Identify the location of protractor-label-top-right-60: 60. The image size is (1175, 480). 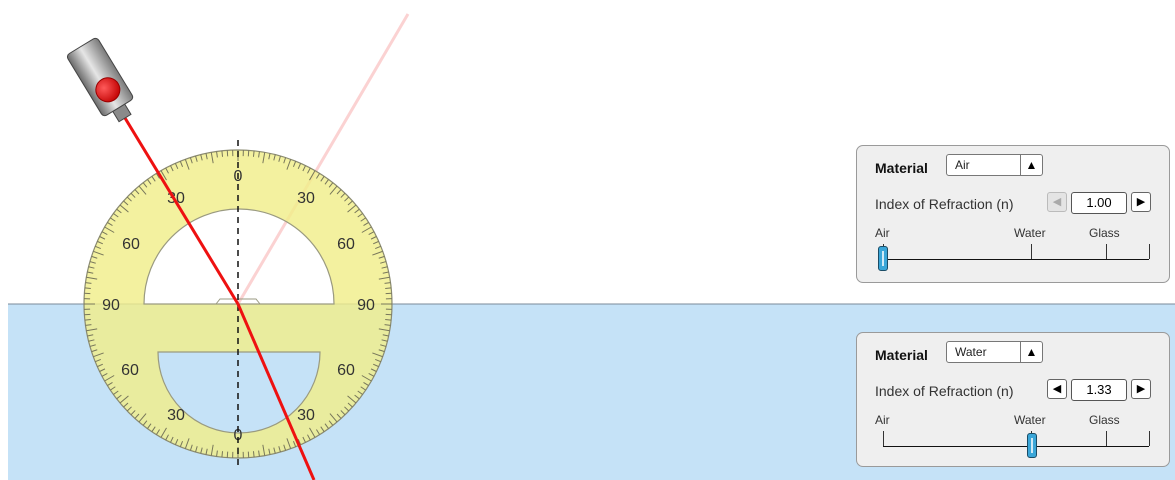
(346, 244).